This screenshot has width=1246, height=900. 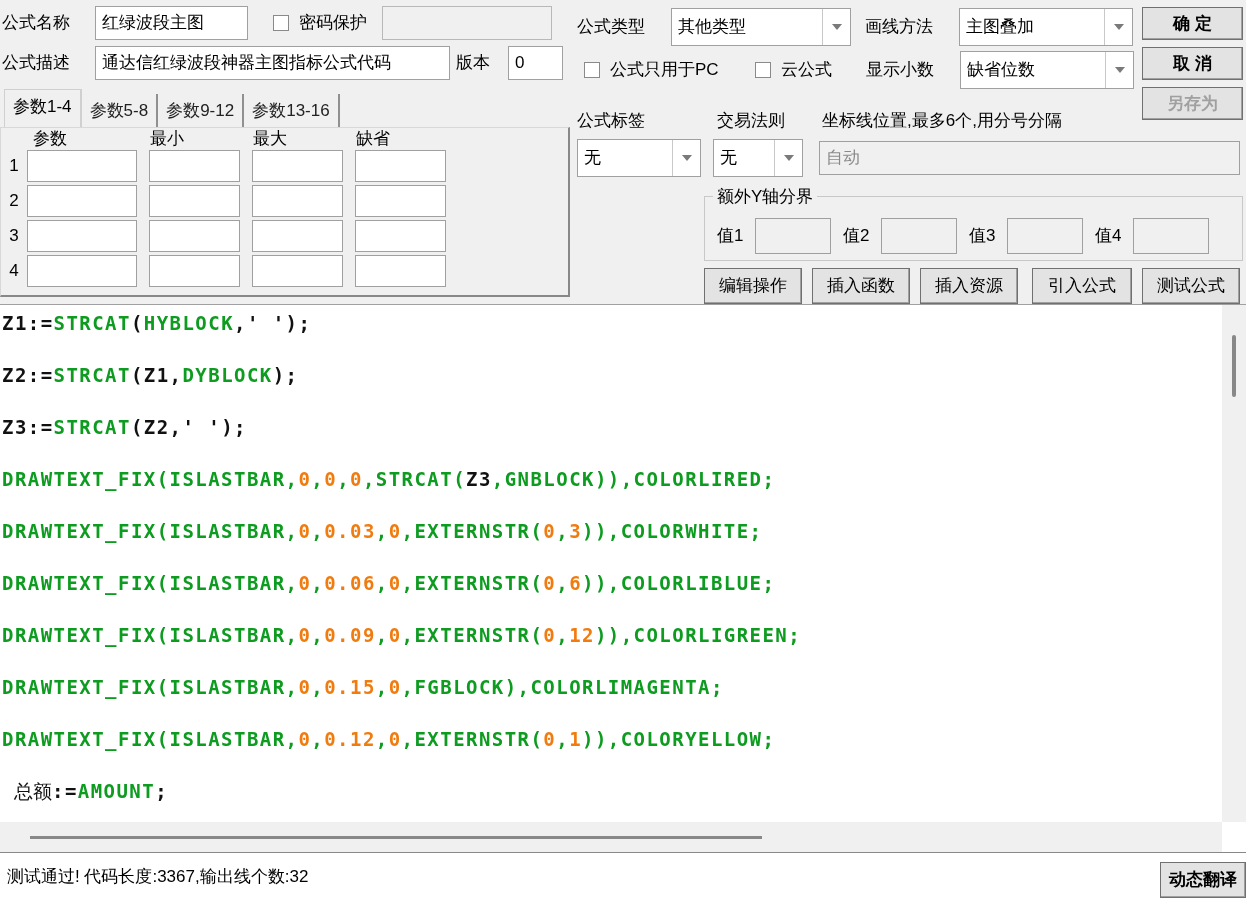 I want to click on code-line: Z1:=STRCAT(HYBLOCK,' ');, so click(x=156, y=323).